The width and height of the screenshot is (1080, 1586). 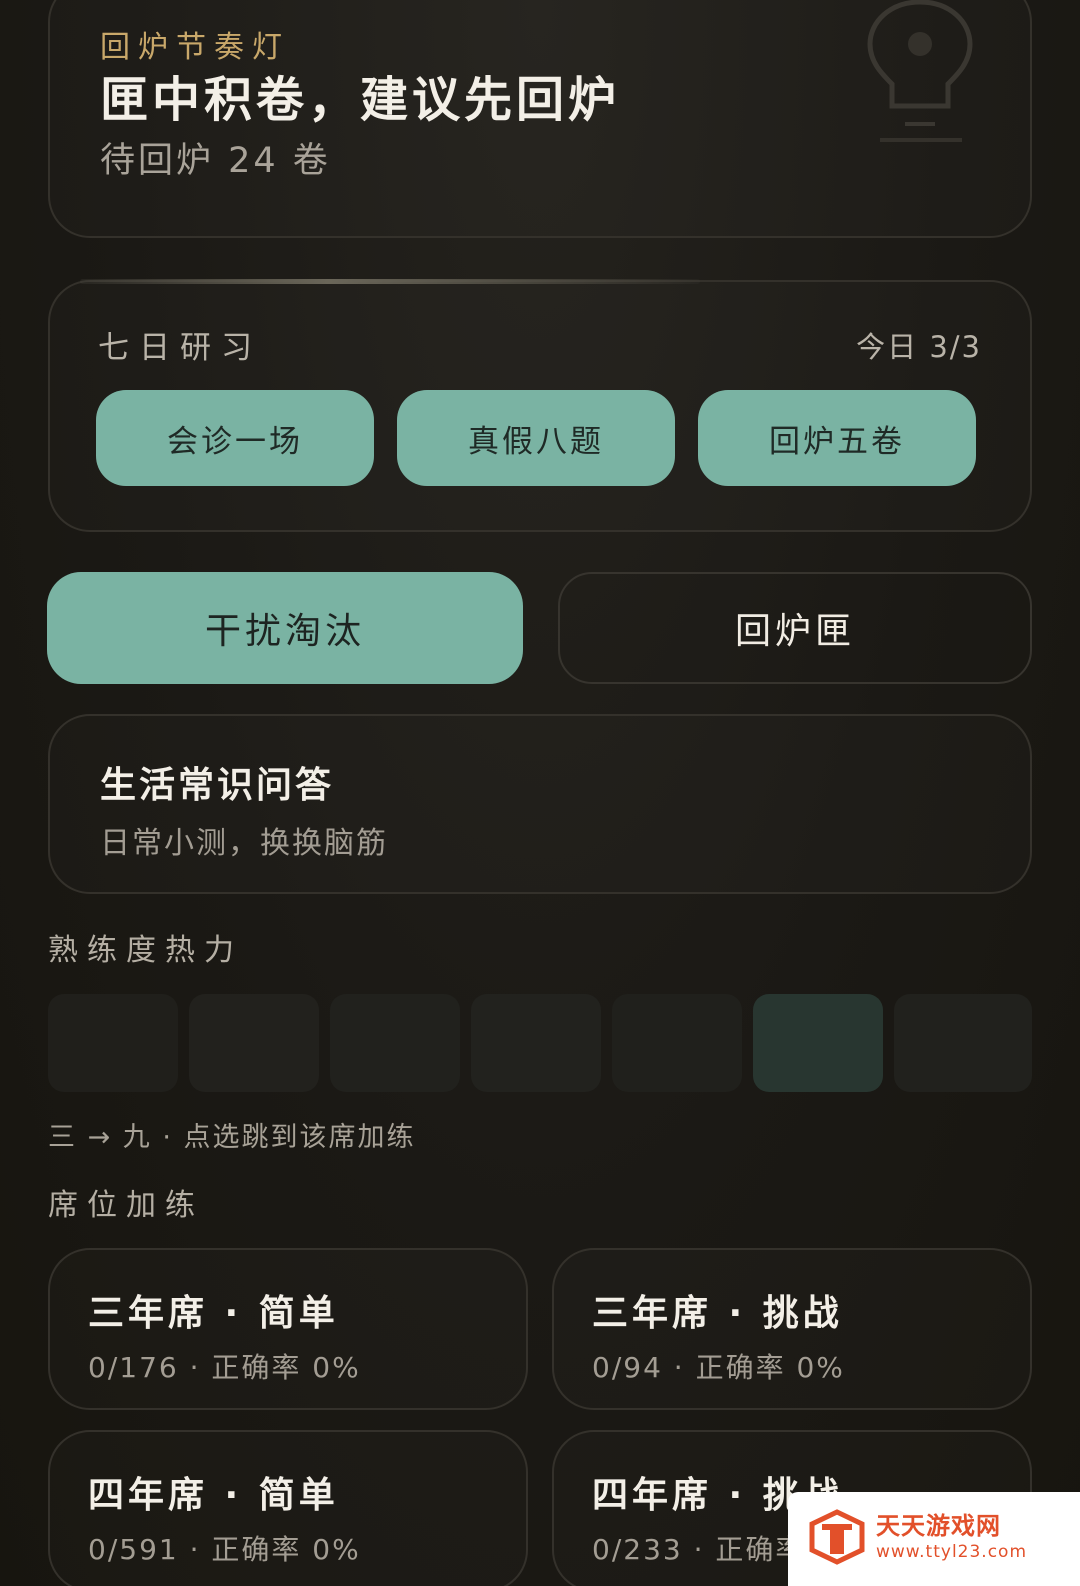 What do you see at coordinates (718, 1367) in the screenshot?
I see `seat-stats: 0/94 · 正确率 0%` at bounding box center [718, 1367].